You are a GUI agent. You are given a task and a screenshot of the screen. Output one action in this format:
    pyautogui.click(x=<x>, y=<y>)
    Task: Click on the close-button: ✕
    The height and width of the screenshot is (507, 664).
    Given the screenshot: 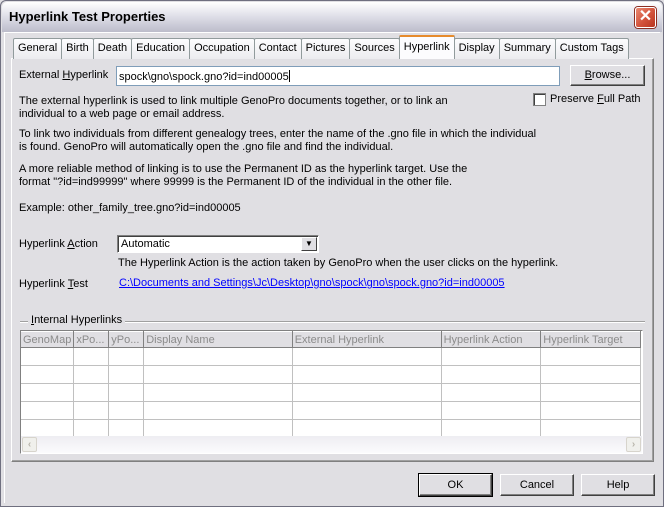 What is the action you would take?
    pyautogui.click(x=645, y=17)
    